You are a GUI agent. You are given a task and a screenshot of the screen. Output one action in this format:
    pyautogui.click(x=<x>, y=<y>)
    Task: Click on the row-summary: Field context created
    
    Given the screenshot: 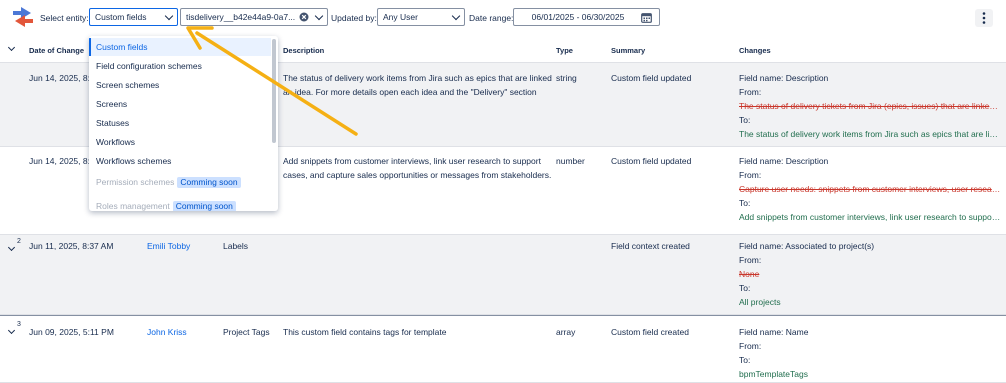 What is the action you would take?
    pyautogui.click(x=650, y=246)
    